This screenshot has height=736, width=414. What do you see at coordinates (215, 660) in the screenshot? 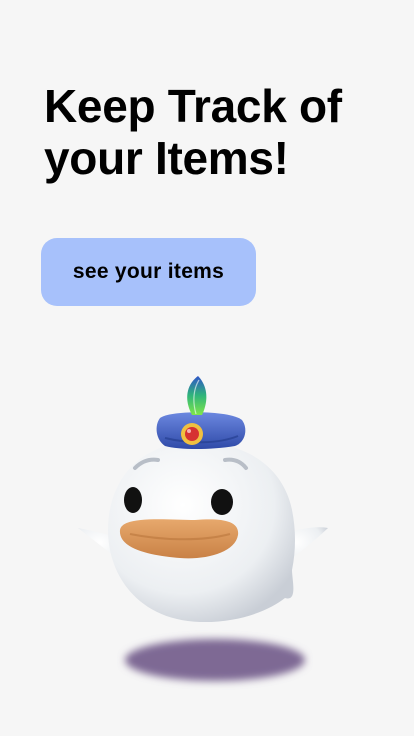
I see `mascot-shadow` at bounding box center [215, 660].